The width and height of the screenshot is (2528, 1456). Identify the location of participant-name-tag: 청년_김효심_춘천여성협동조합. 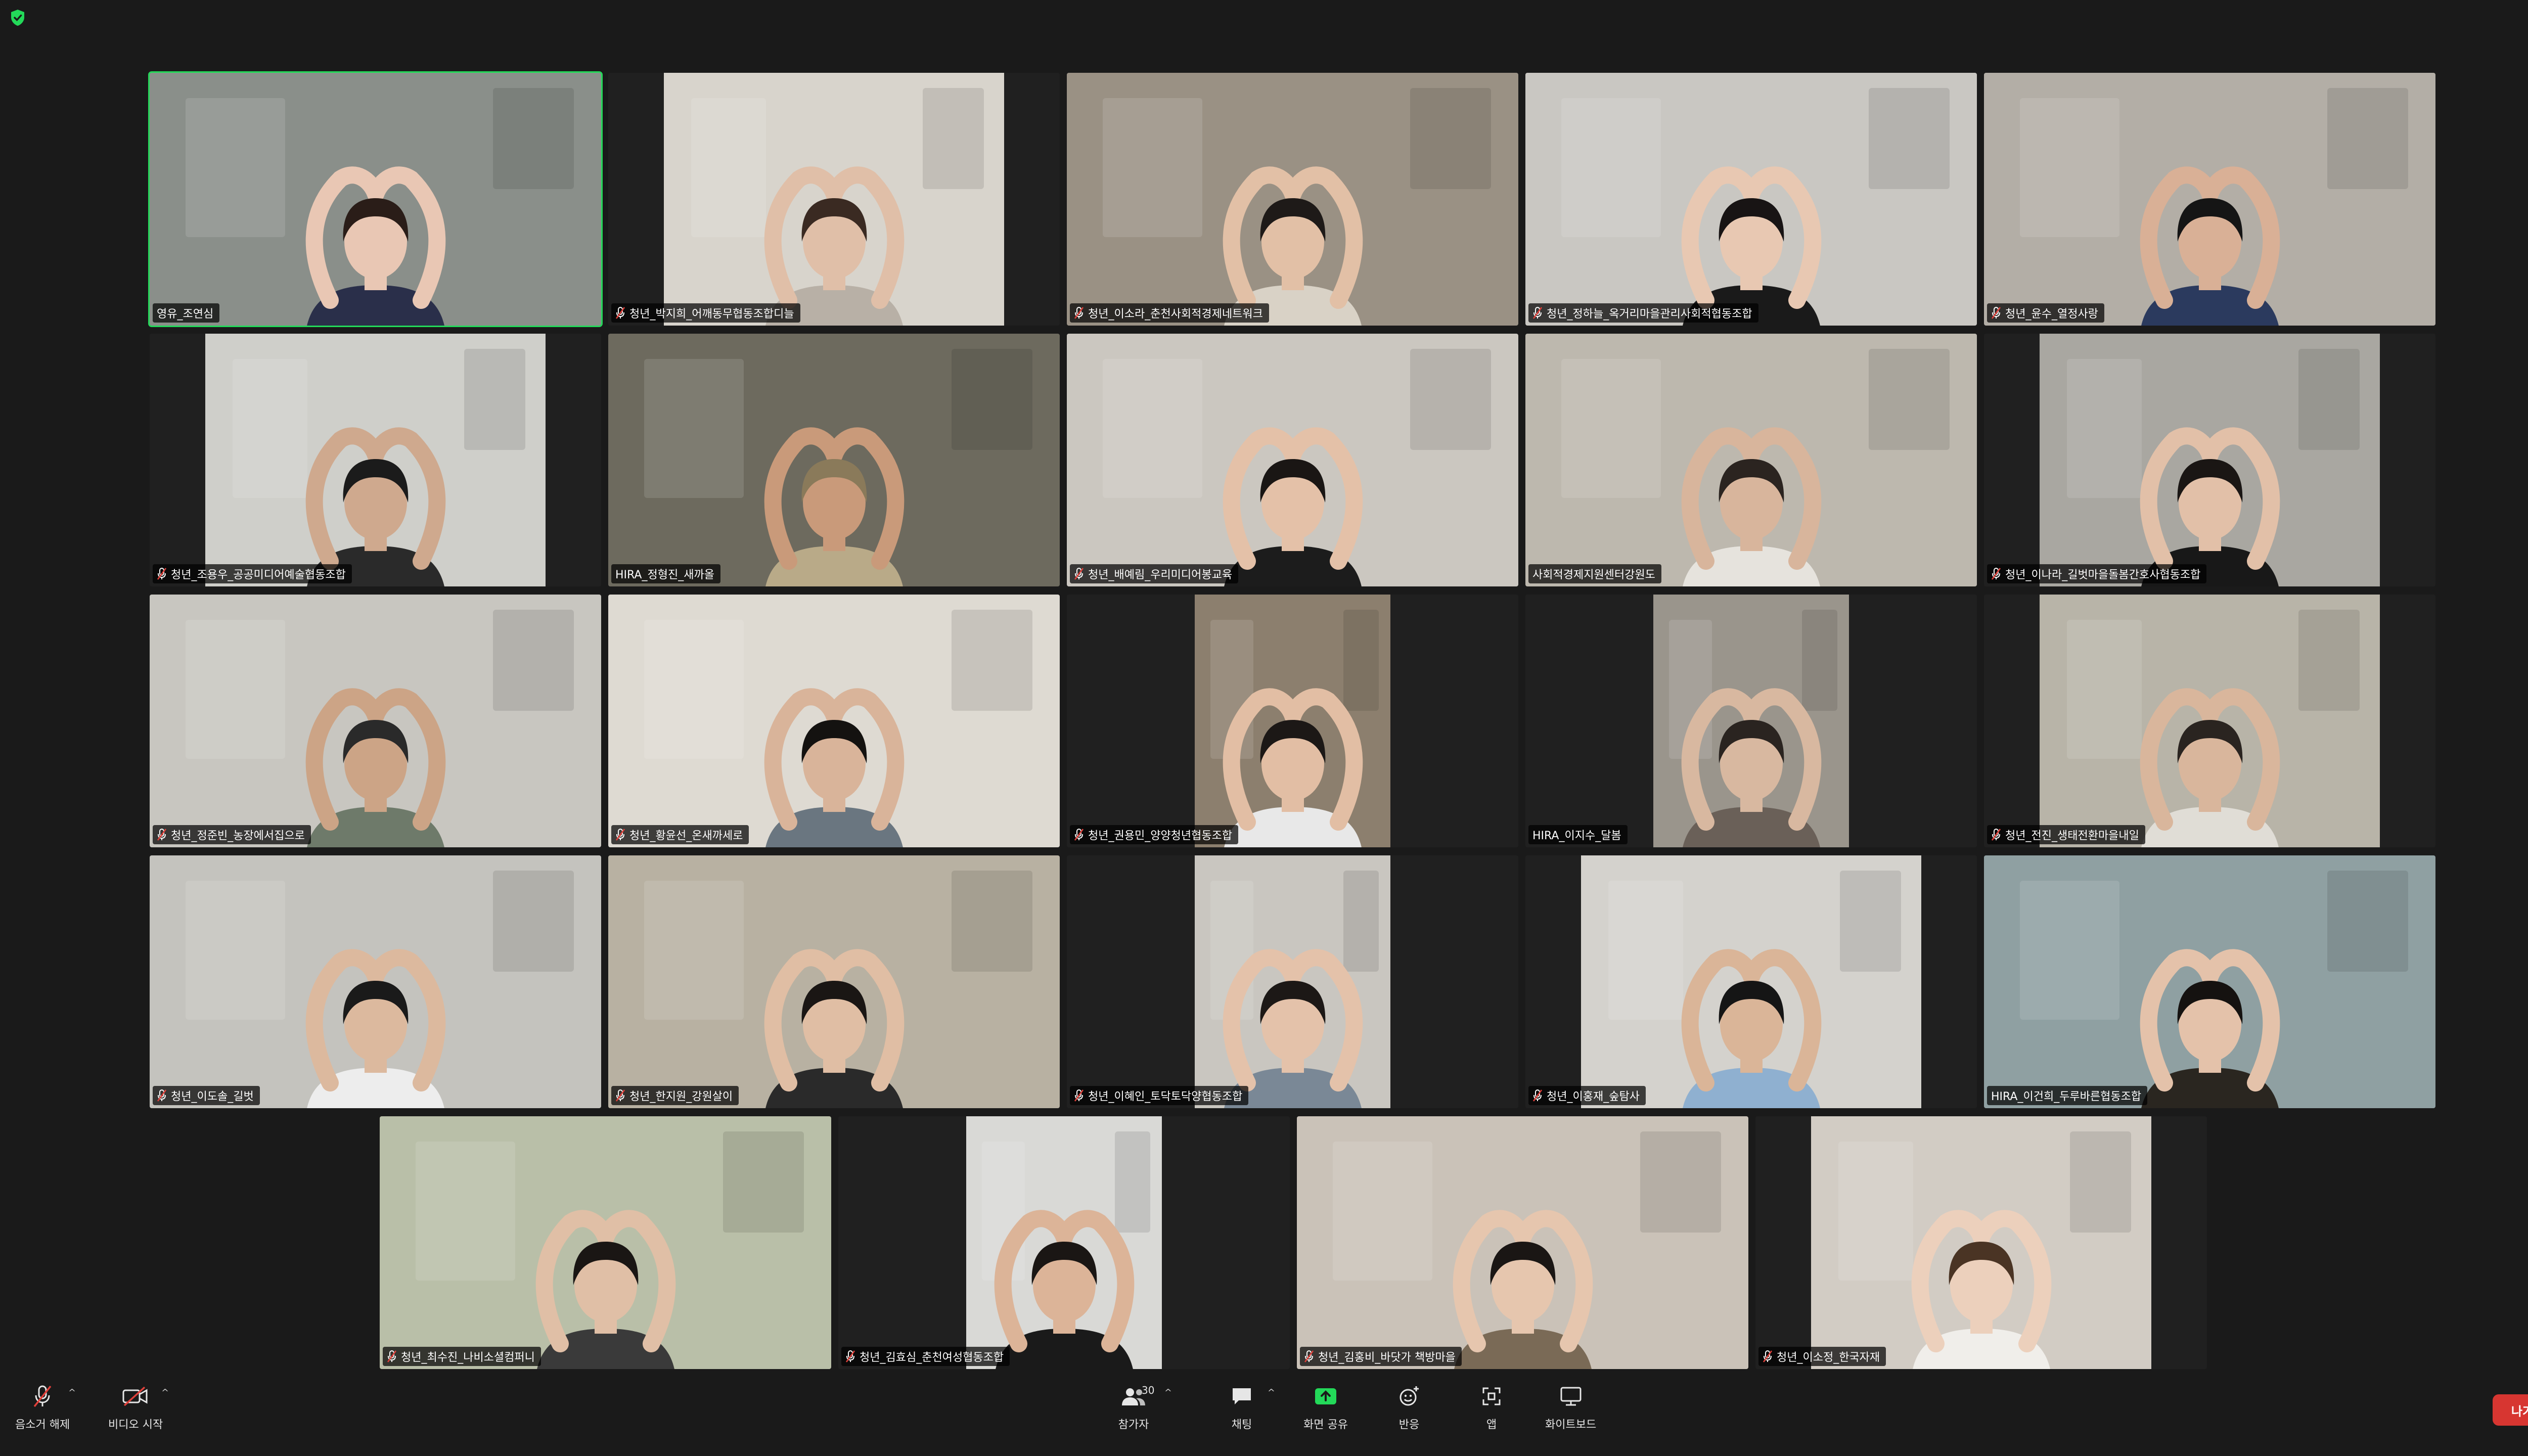
(926, 1356).